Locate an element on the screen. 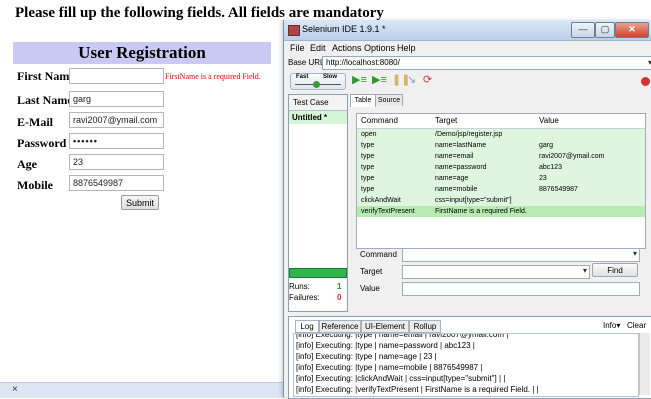  minimize-icon: — is located at coordinates (583, 30).